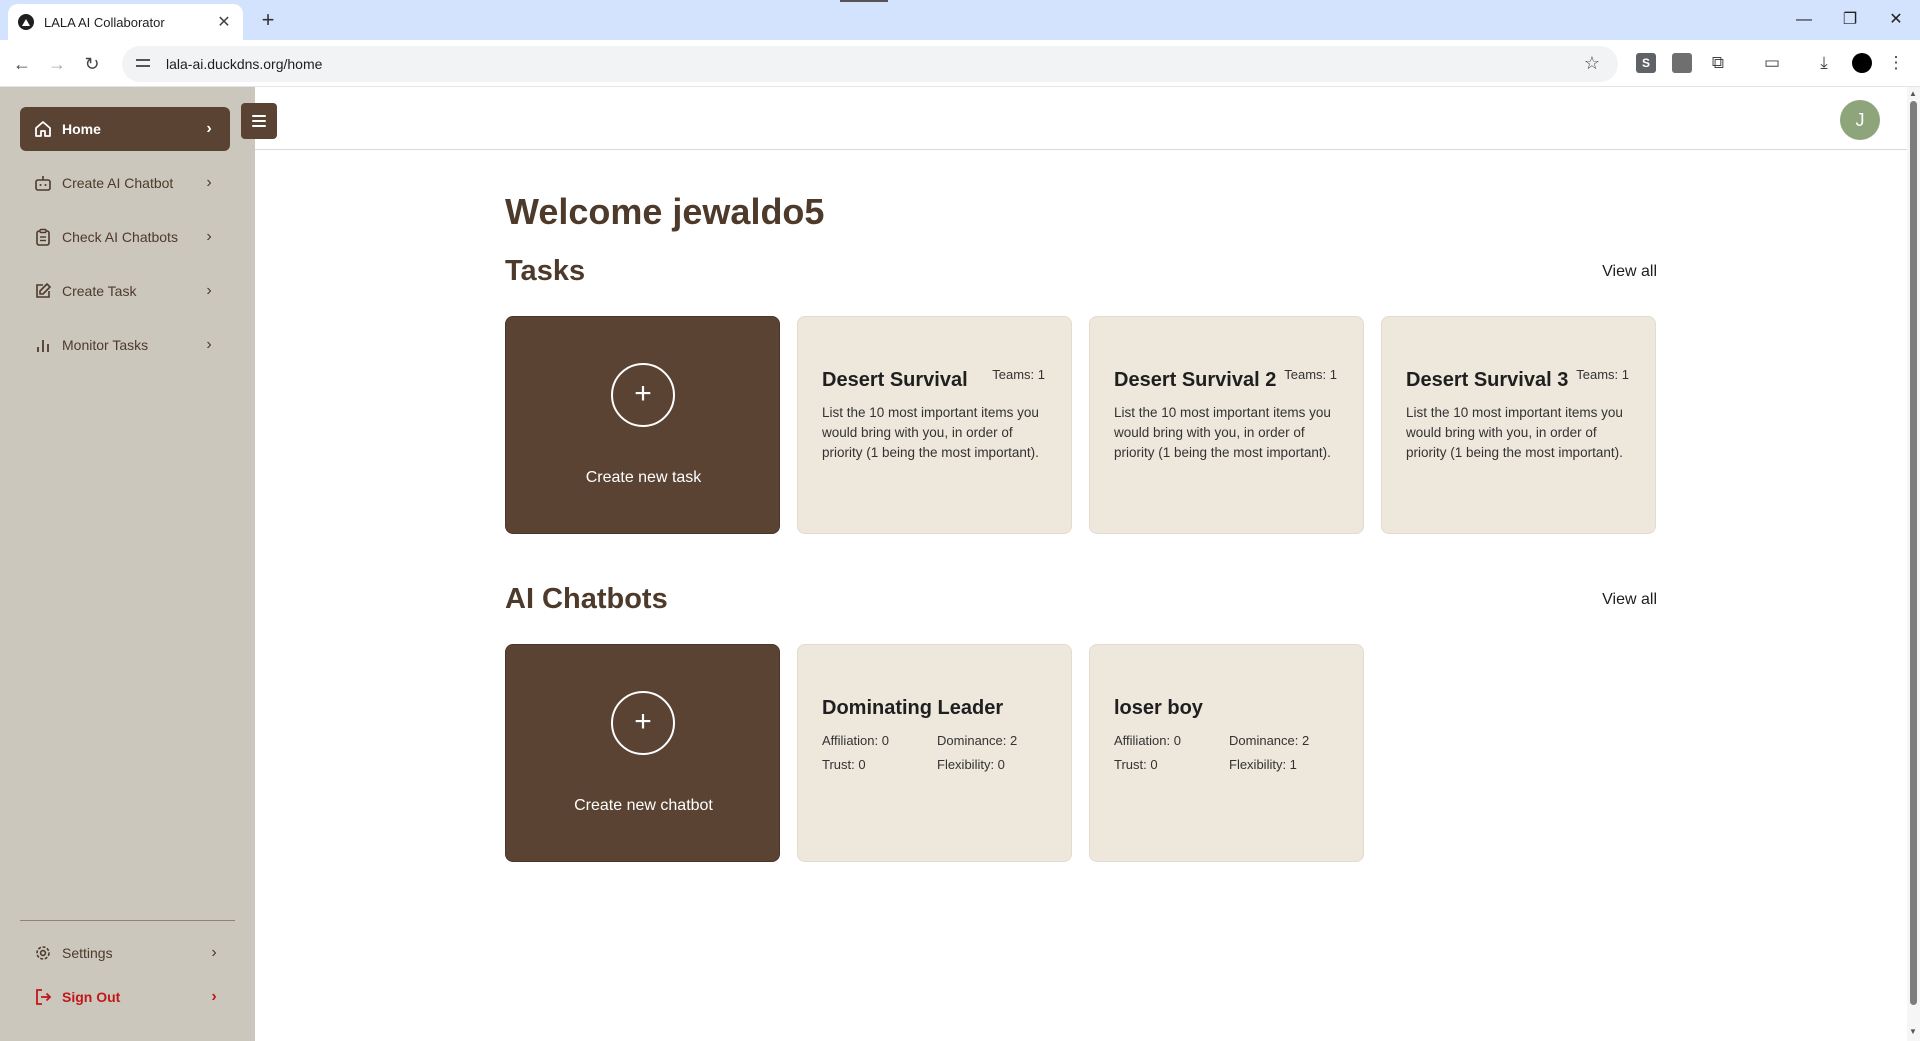 This screenshot has height=1041, width=1920. I want to click on header-divider, so click(1081, 149).